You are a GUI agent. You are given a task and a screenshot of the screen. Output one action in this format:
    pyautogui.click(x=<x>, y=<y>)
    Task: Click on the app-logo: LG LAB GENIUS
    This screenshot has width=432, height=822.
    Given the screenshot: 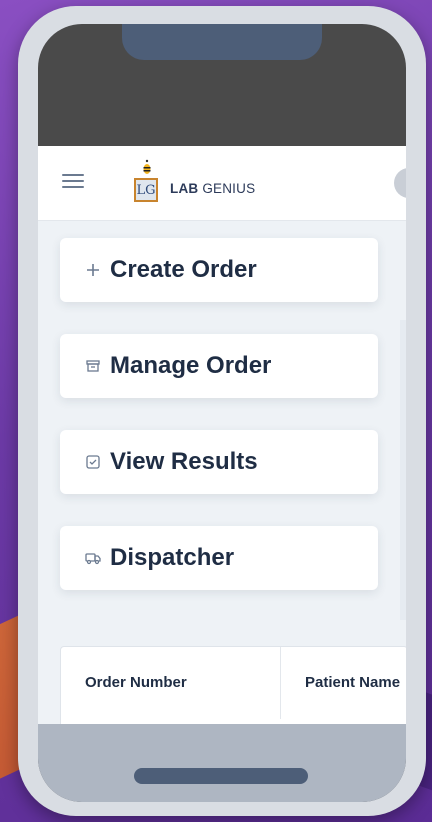 What is the action you would take?
    pyautogui.click(x=204, y=182)
    